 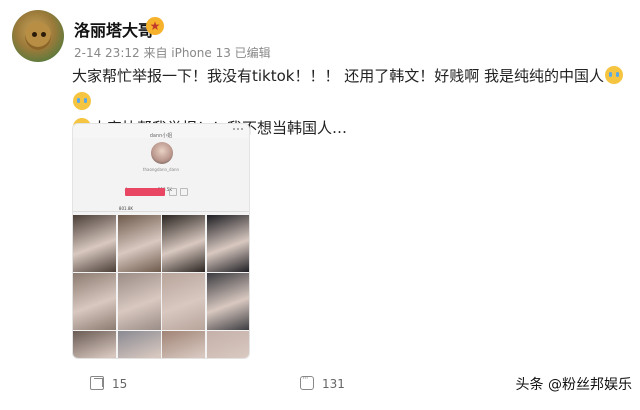 I want to click on comment-button: 131, so click(x=322, y=382).